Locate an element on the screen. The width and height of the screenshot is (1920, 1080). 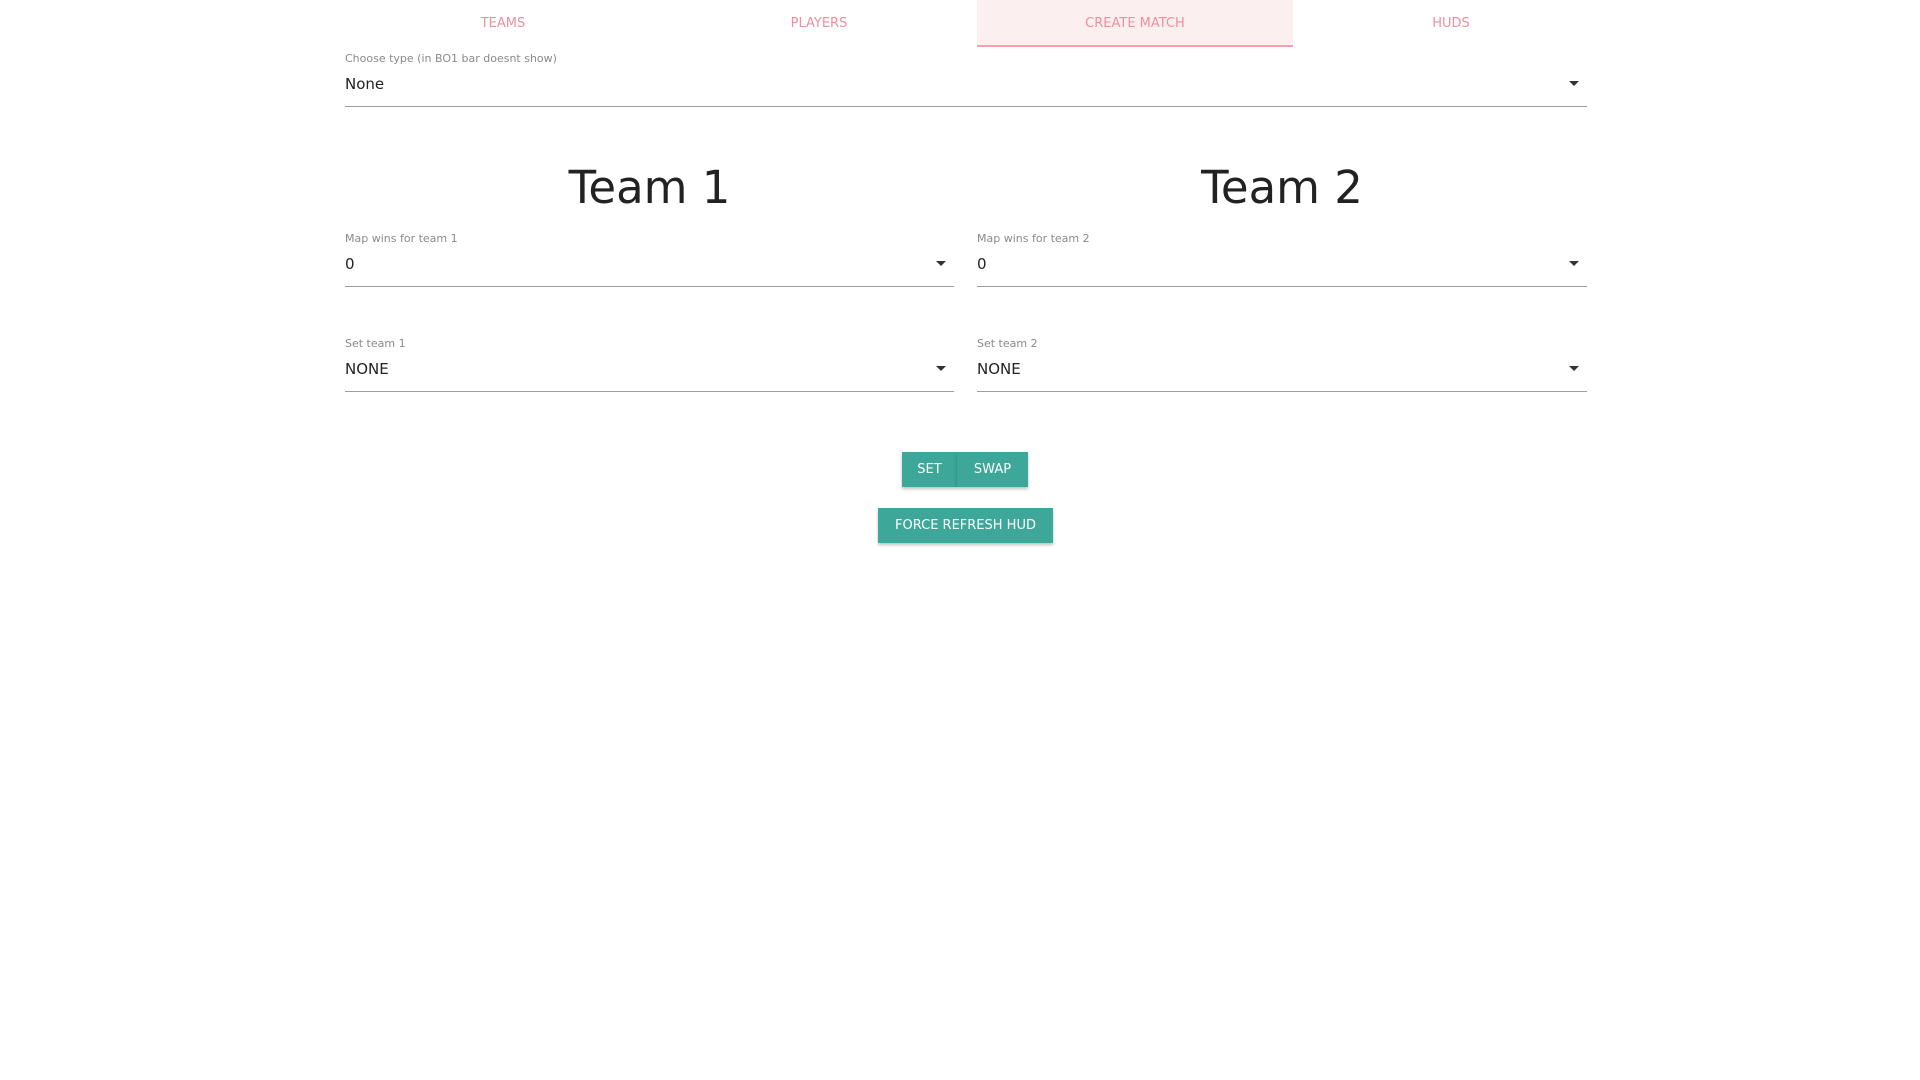
set-team-2-value: NONE is located at coordinates (999, 369).